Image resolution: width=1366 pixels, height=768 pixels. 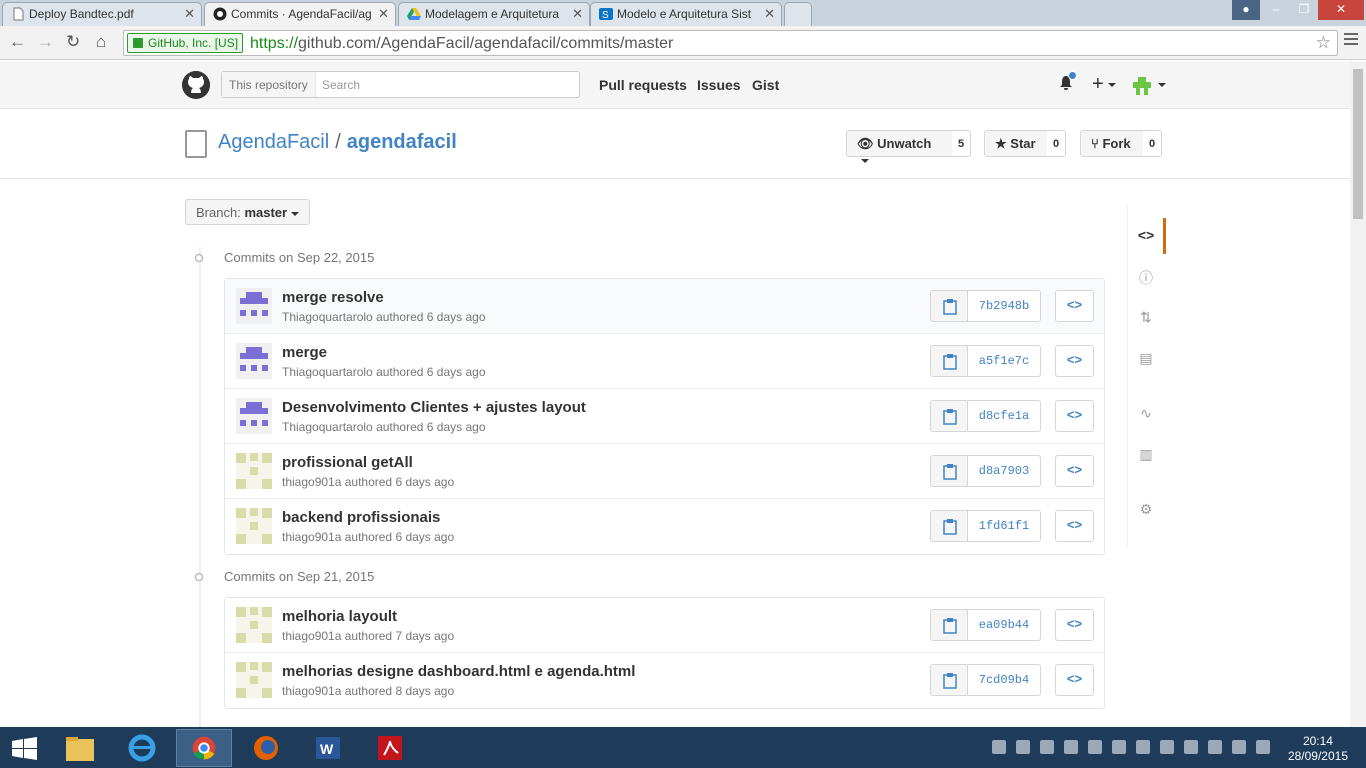 What do you see at coordinates (402, 142) in the screenshot?
I see `repo-name-link: agendafacil` at bounding box center [402, 142].